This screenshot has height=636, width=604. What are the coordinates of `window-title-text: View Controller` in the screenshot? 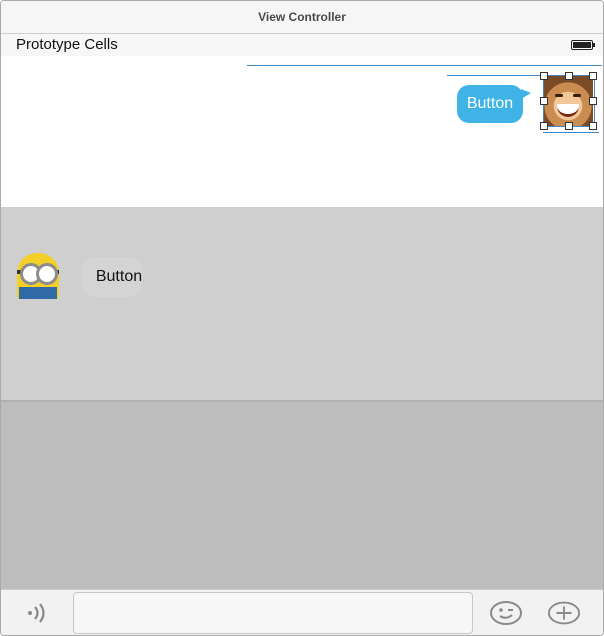 It's located at (302, 17).